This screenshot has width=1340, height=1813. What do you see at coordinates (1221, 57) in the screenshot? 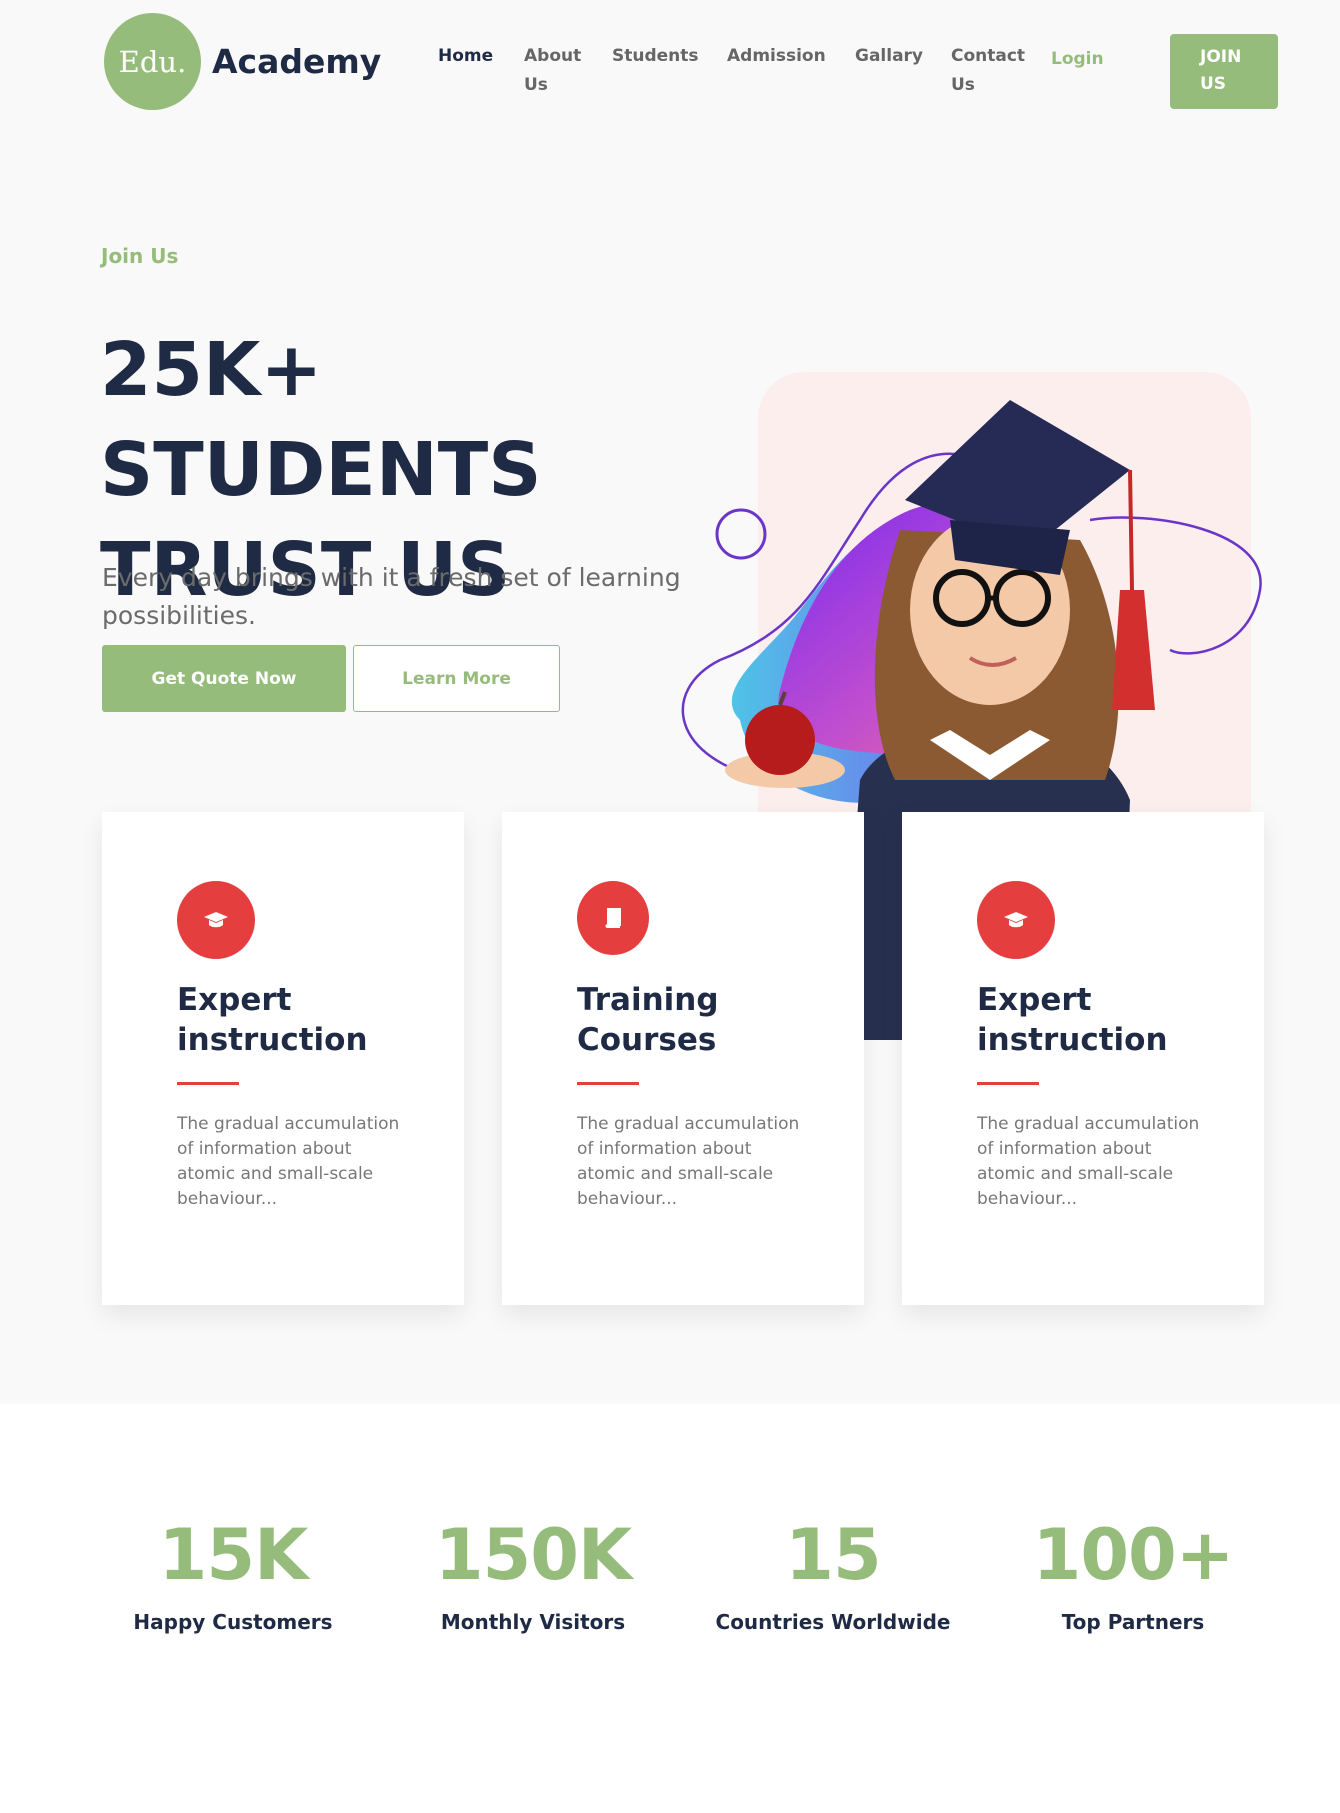
I see `join-us-label-1: JOIN` at bounding box center [1221, 57].